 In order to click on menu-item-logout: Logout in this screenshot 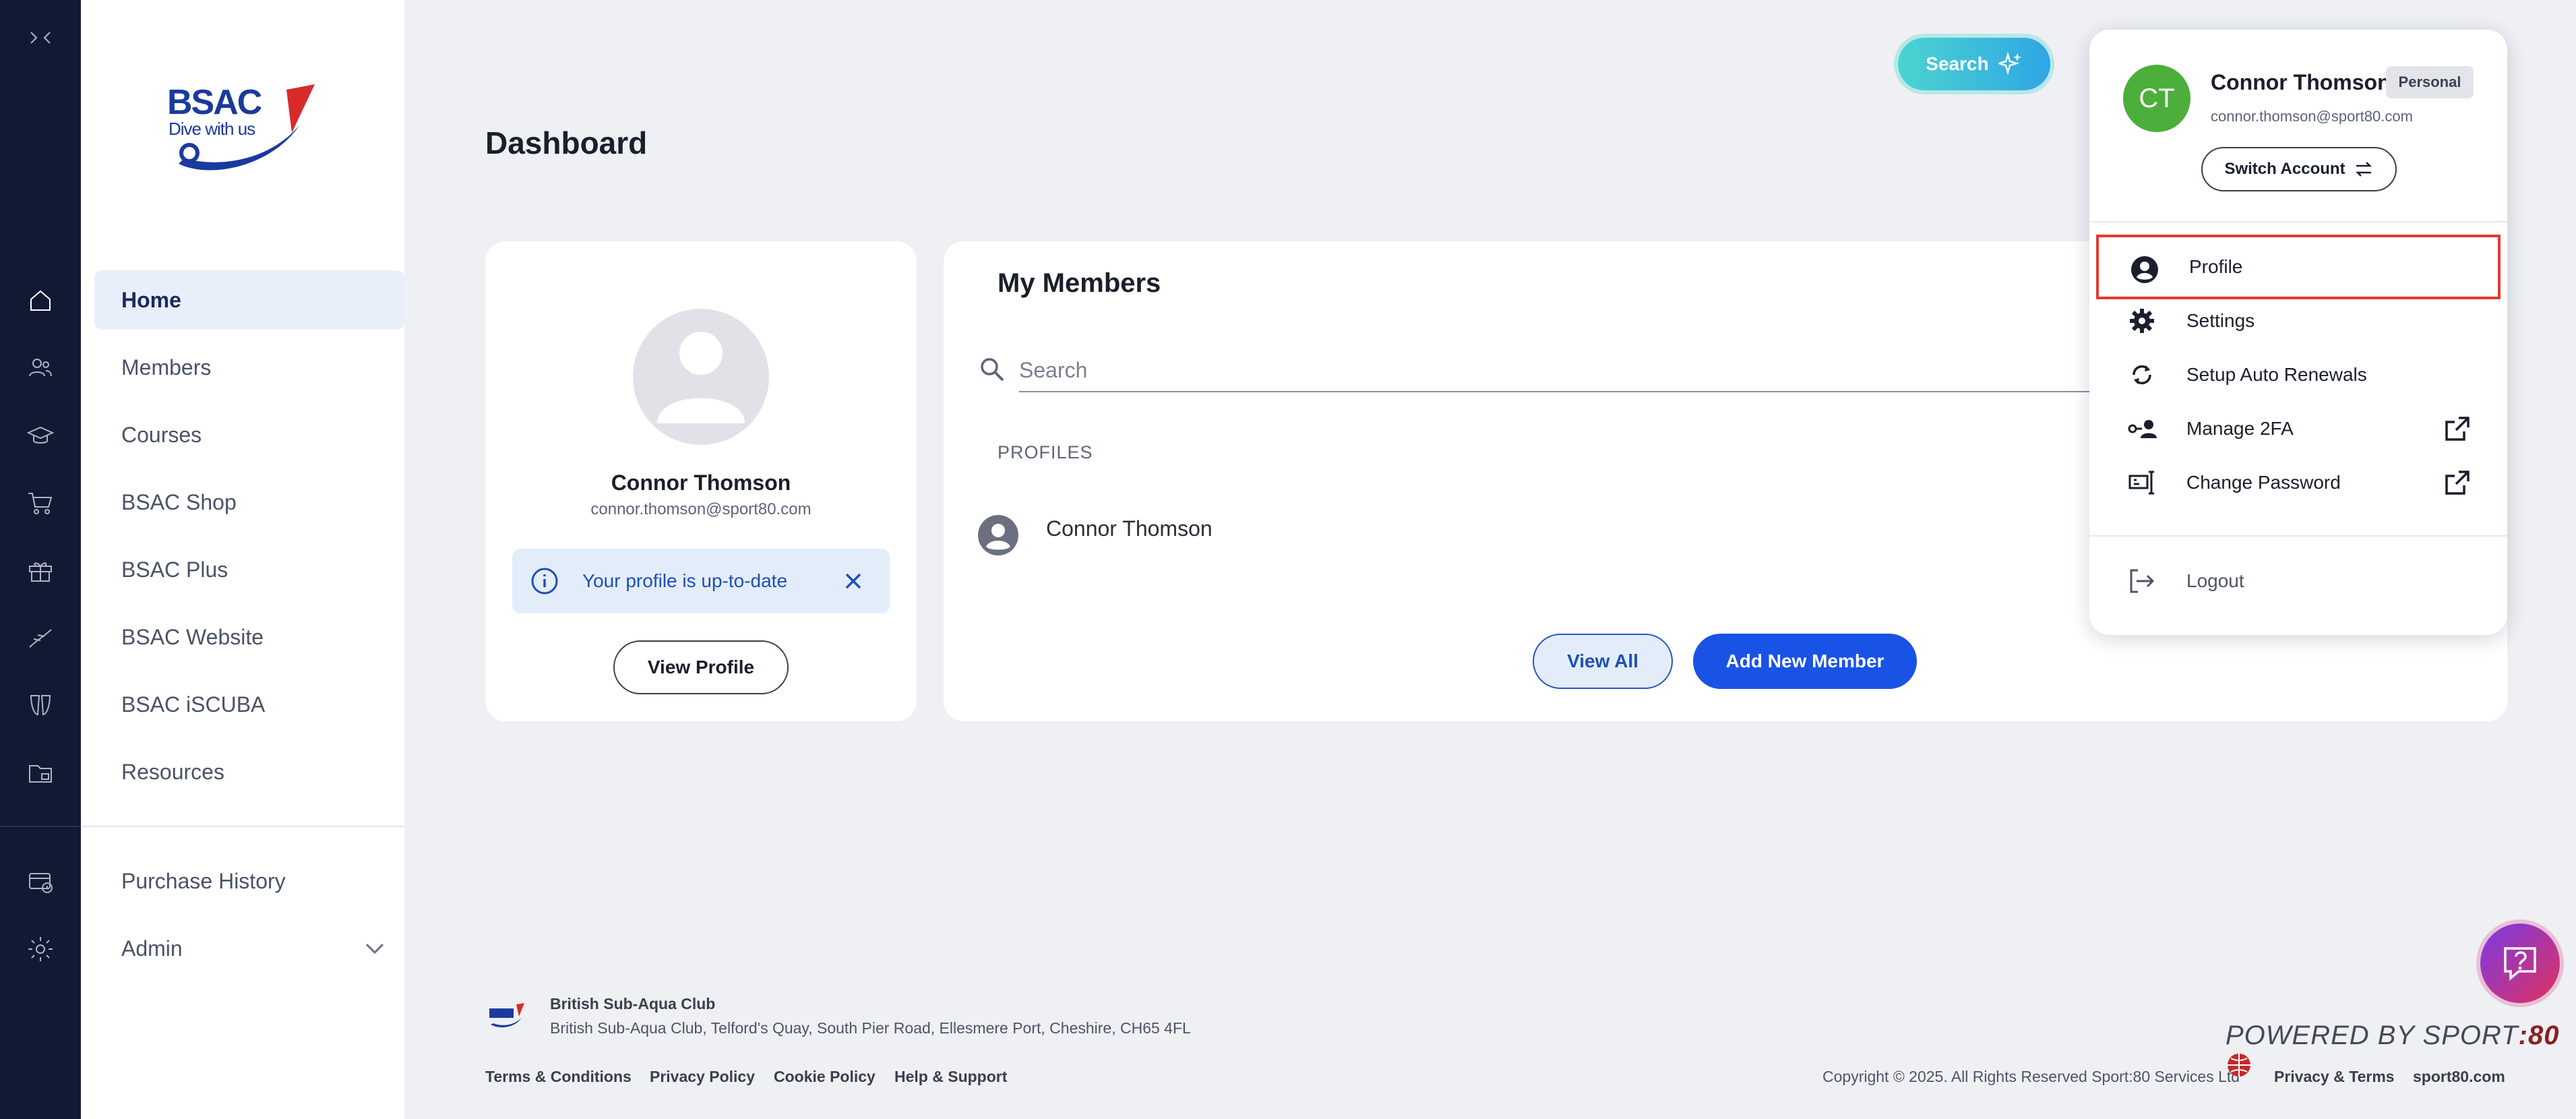, I will do `click(2298, 581)`.